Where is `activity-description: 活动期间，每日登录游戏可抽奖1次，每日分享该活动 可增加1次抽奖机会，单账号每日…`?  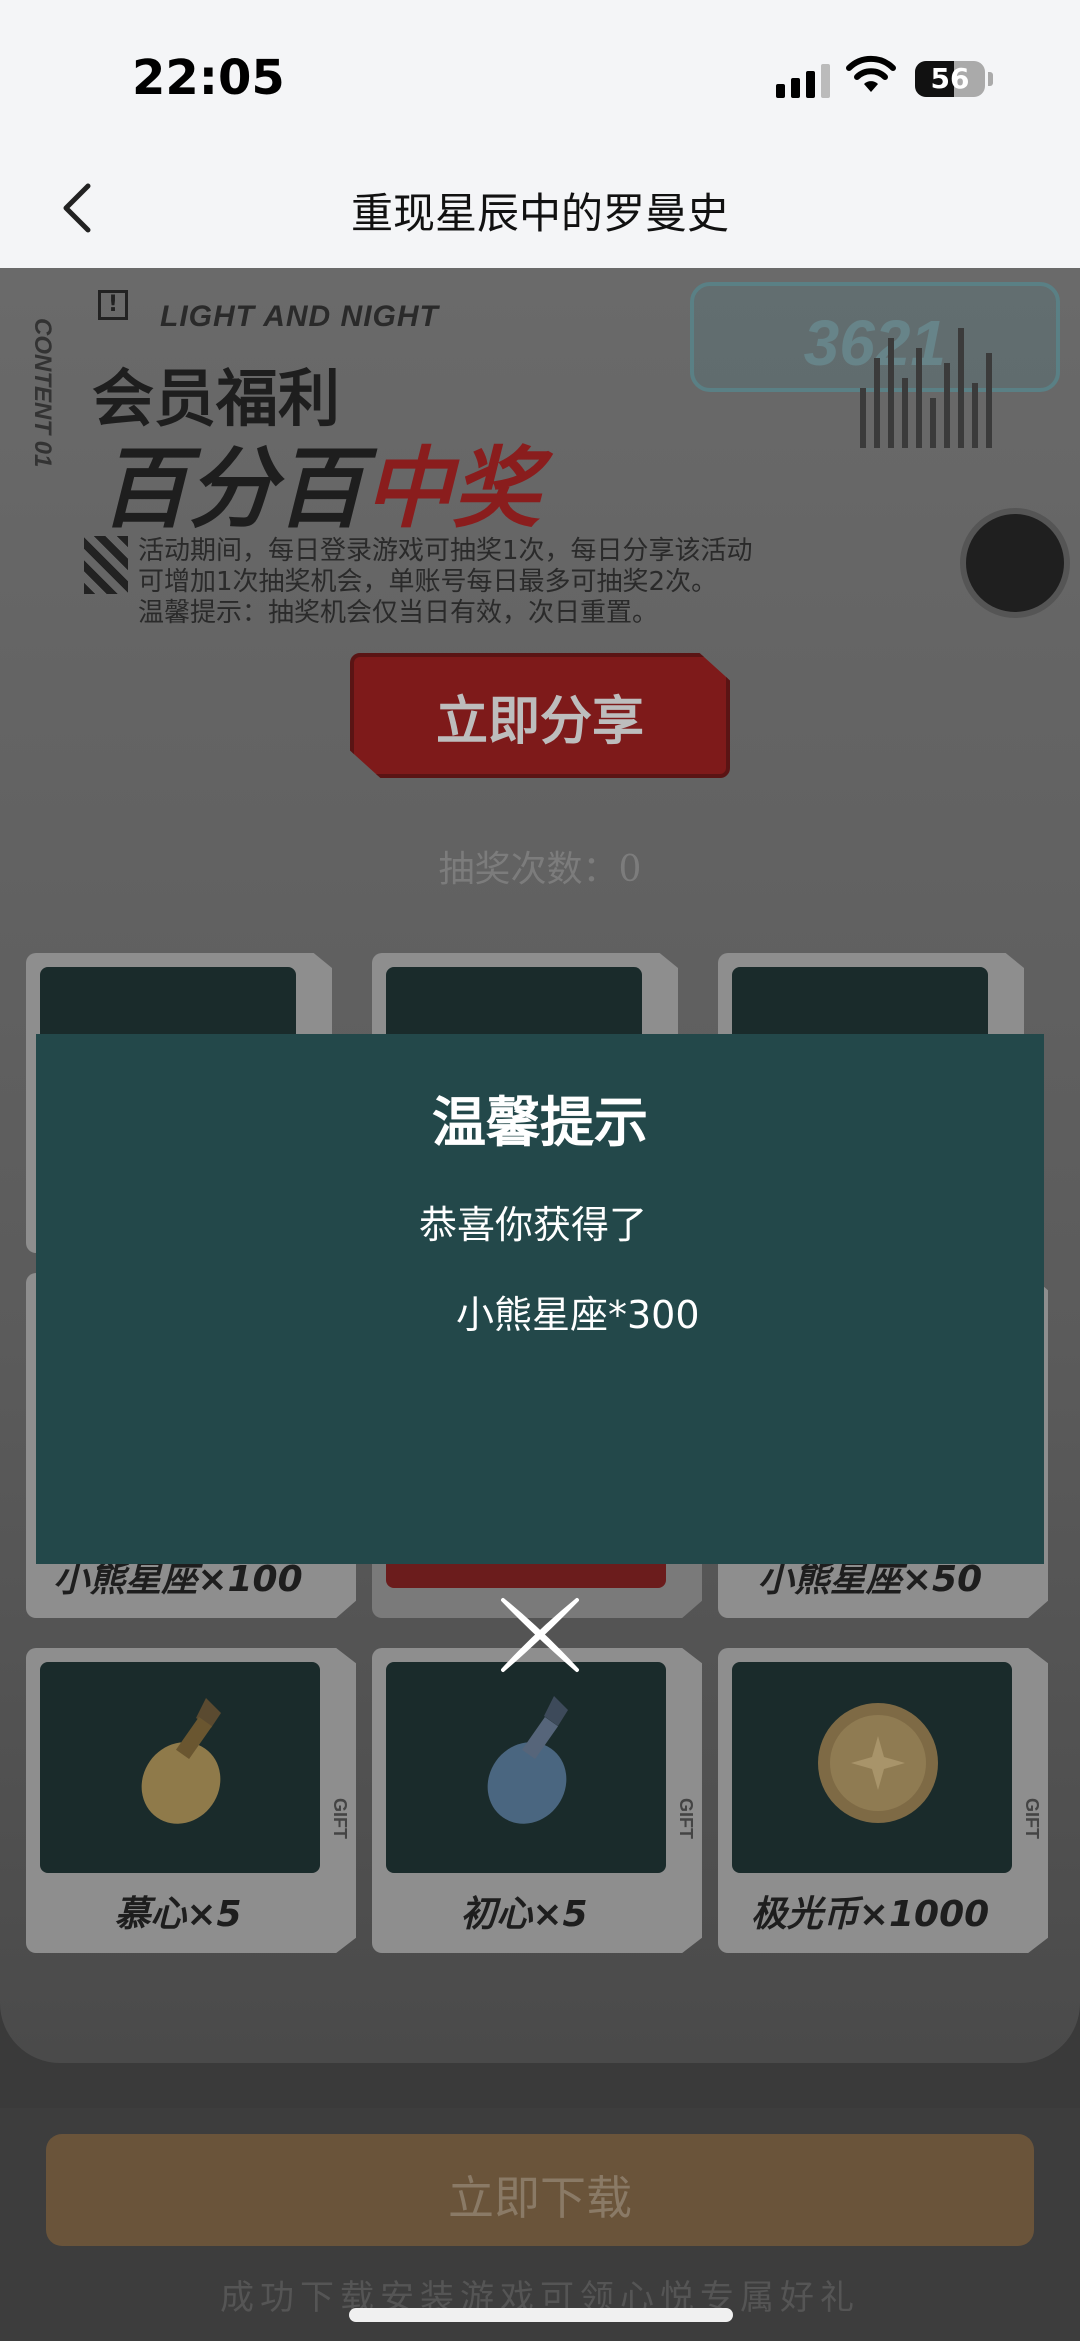
activity-description: 活动期间，每日登录游戏可抽奖1次，每日分享该活动 可增加1次抽奖机会，单账号每日… is located at coordinates (445, 582).